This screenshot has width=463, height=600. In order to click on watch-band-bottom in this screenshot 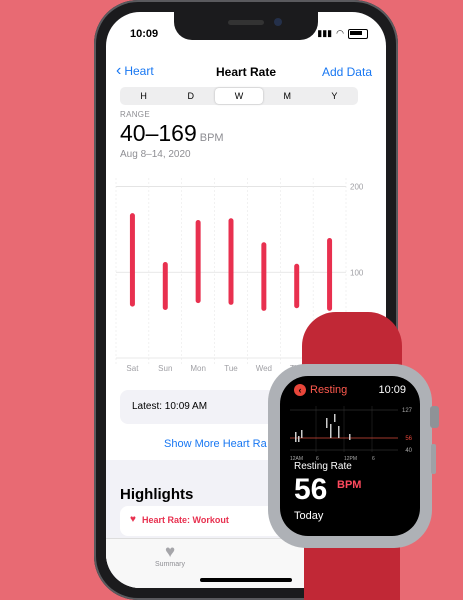, I will do `click(352, 570)`.